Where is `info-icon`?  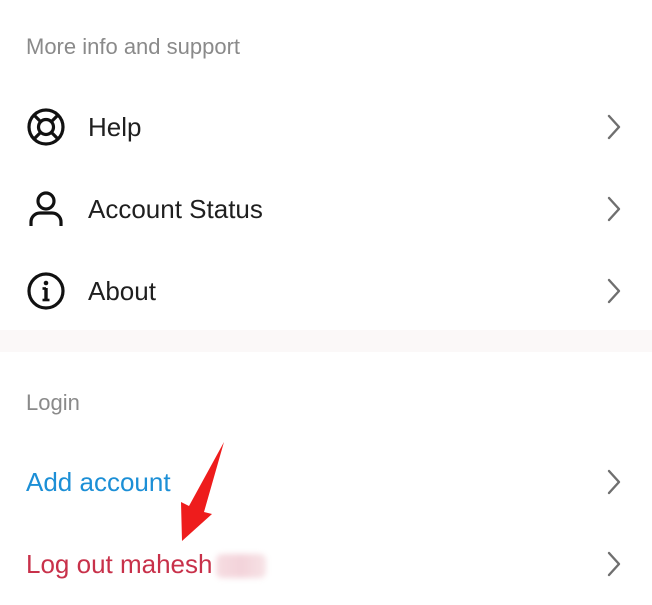
info-icon is located at coordinates (46, 291).